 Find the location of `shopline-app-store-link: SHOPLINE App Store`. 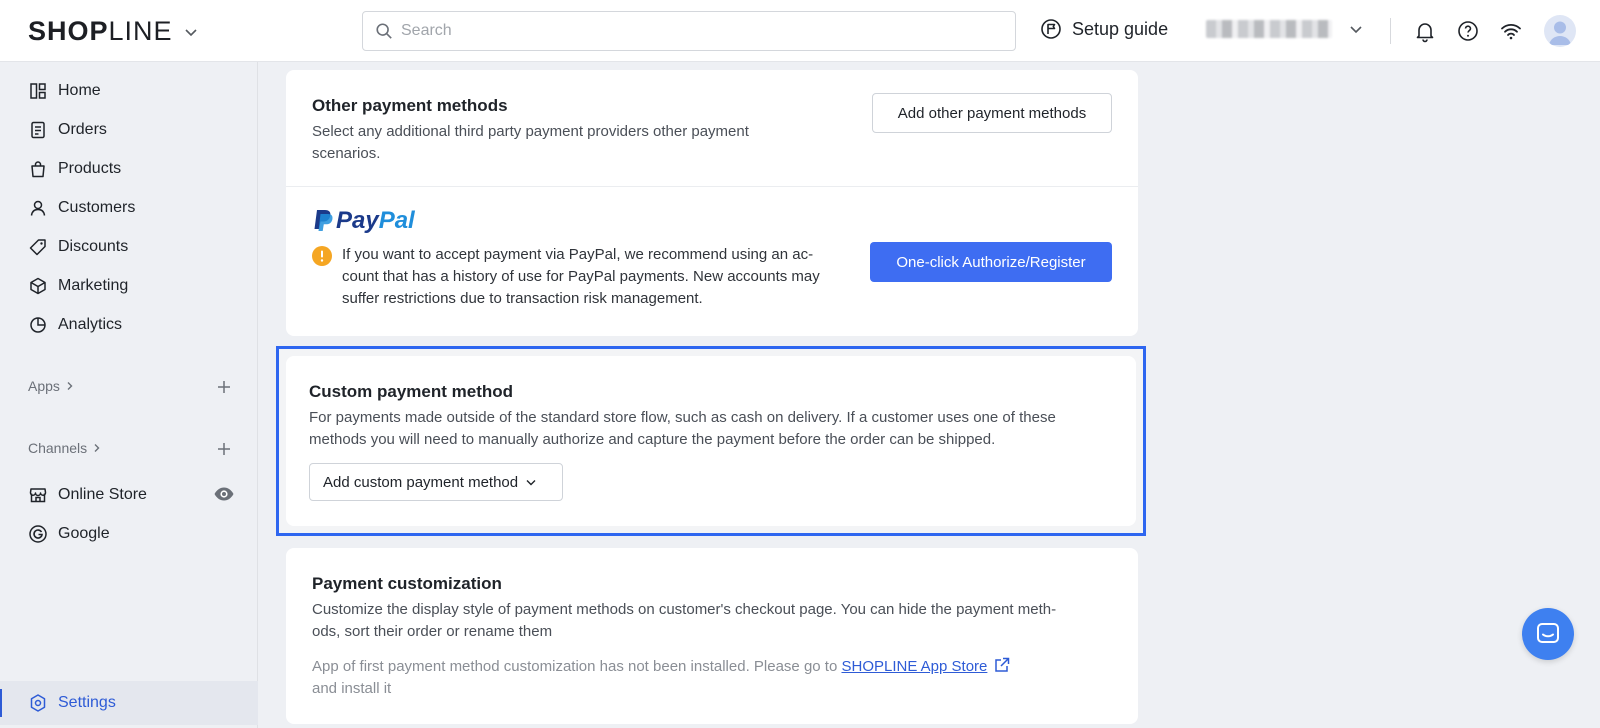

shopline-app-store-link: SHOPLINE App Store is located at coordinates (914, 666).